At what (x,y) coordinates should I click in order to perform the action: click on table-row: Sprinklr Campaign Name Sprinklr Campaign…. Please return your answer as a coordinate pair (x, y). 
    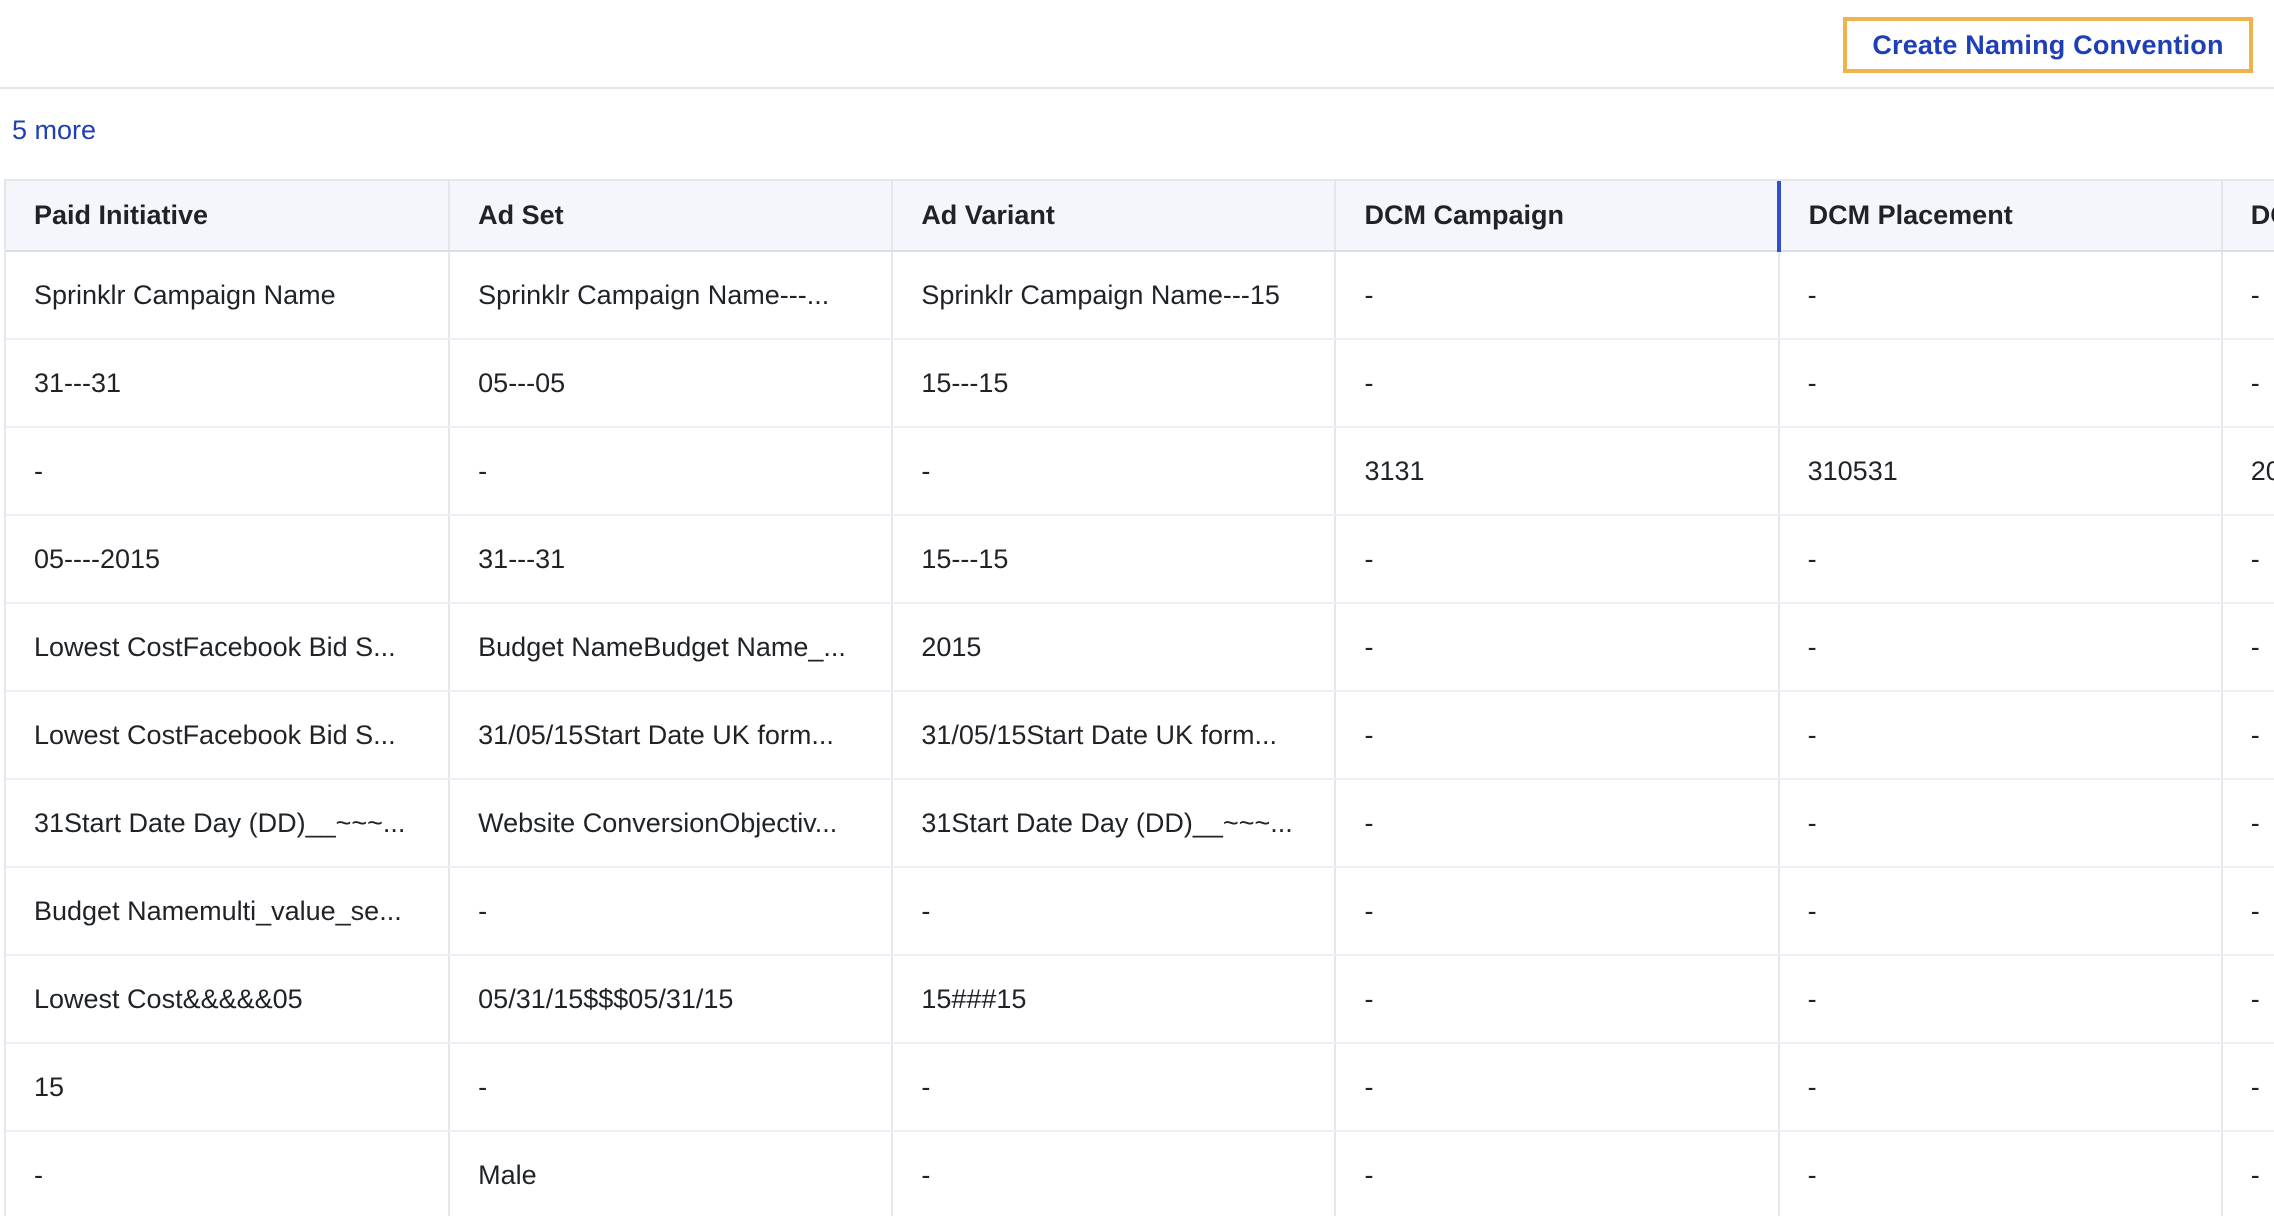
    Looking at the image, I should click on (1140, 295).